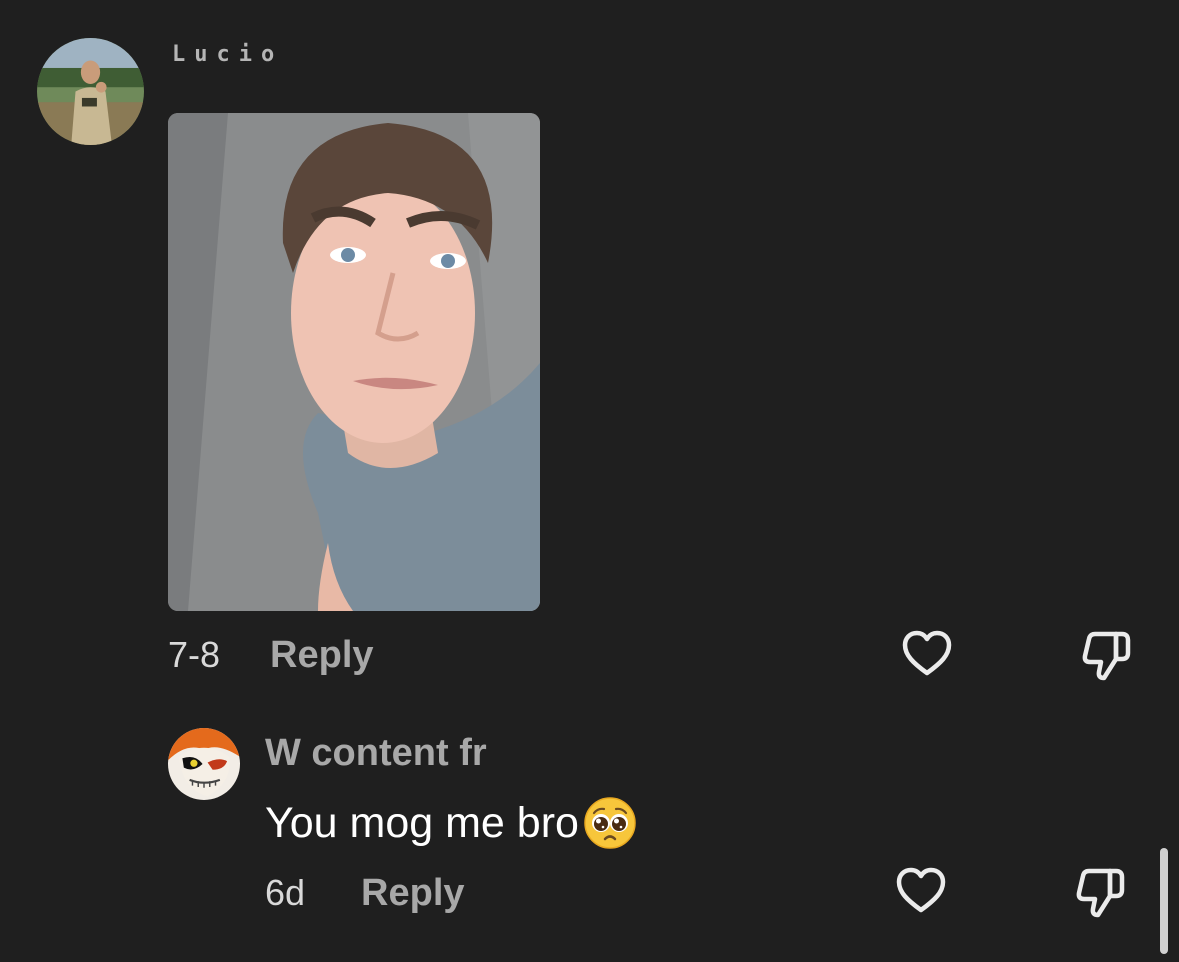  I want to click on comment-timestamp: 6d, so click(285, 892).